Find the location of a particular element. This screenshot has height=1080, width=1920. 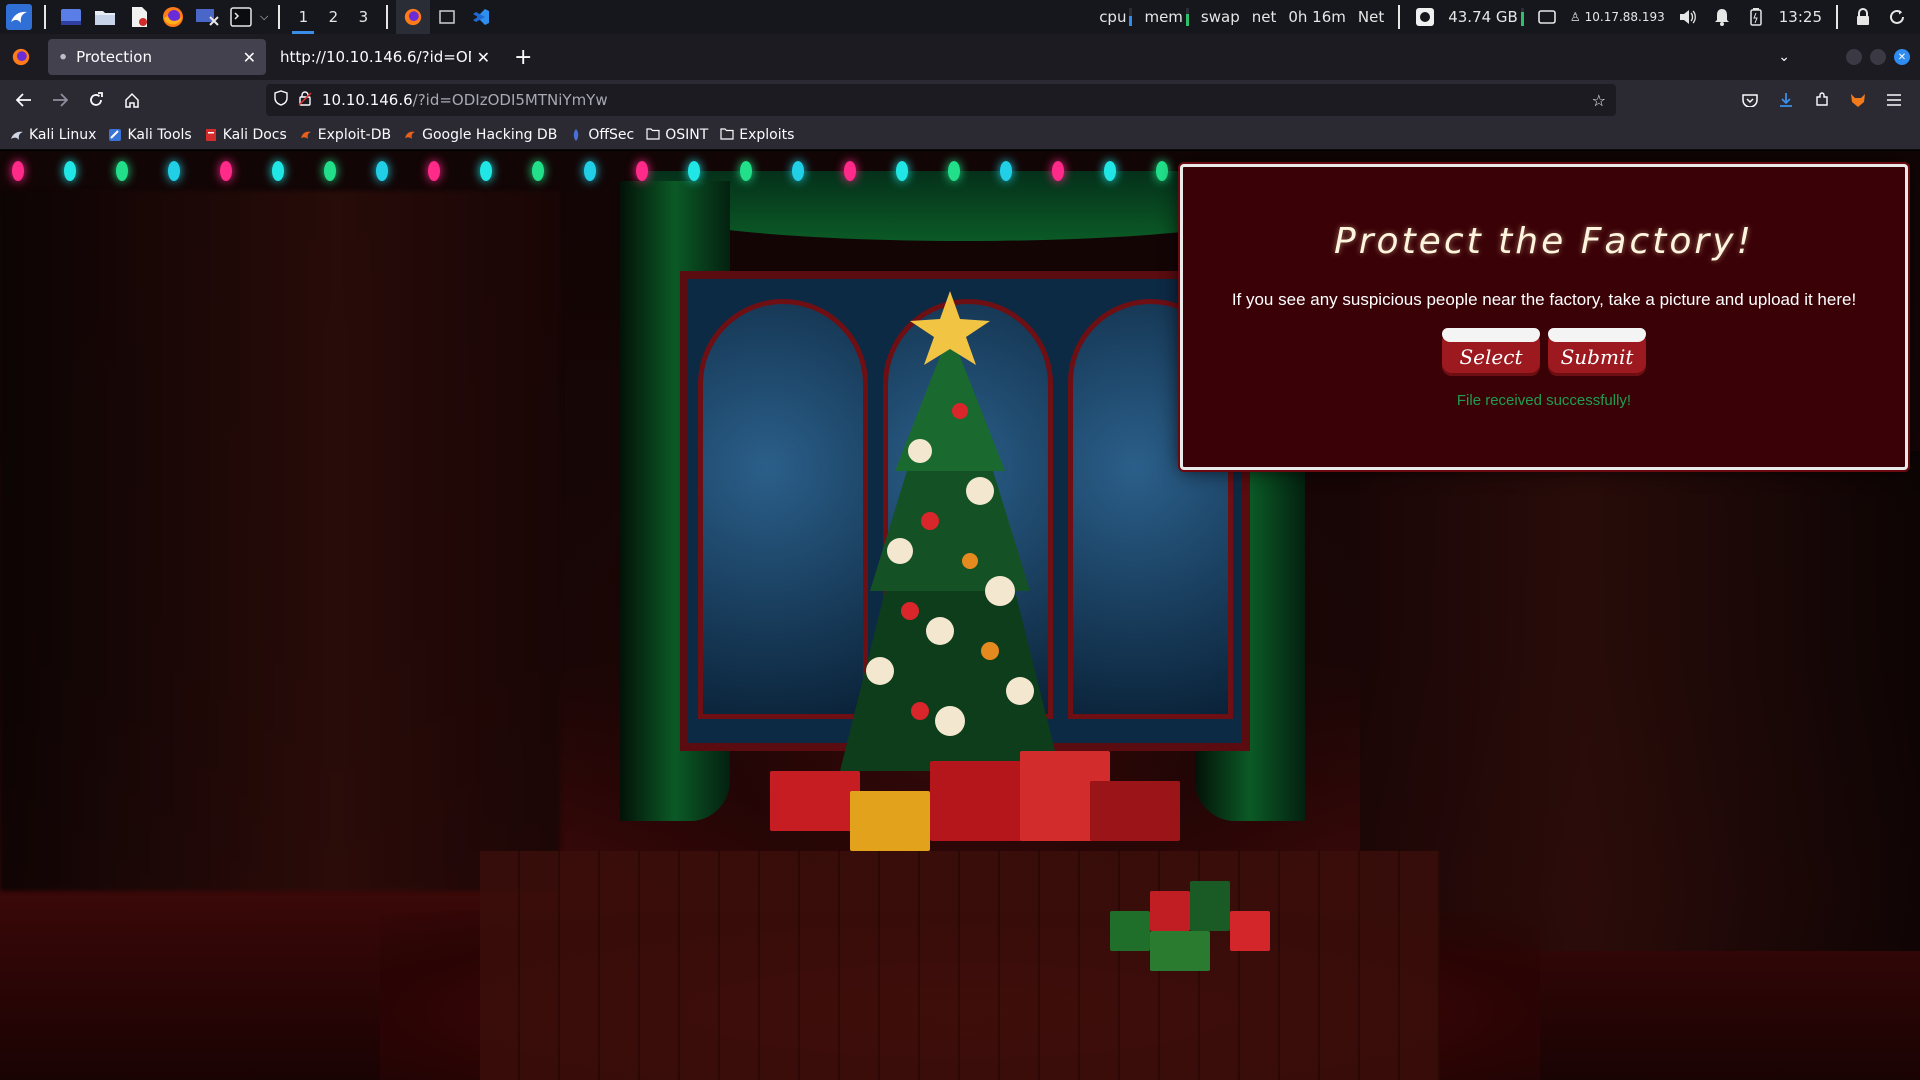

bookmark-kali-tools: Kali Tools is located at coordinates (150, 134).